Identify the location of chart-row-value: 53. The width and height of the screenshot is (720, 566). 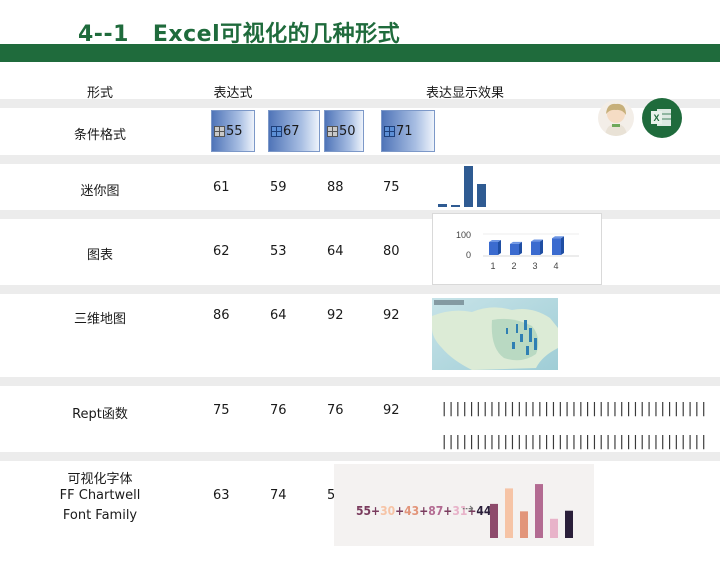
(278, 251).